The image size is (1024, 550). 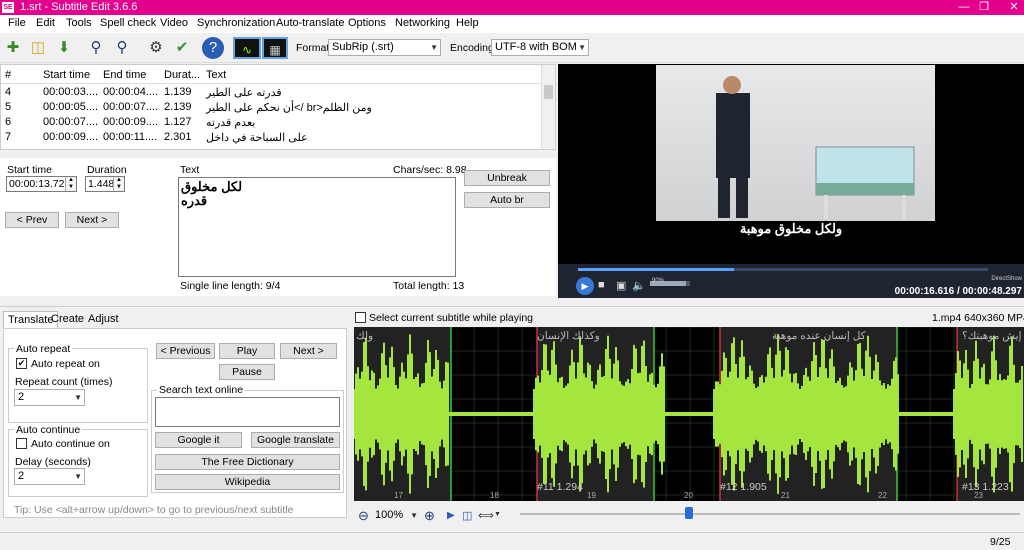 What do you see at coordinates (396, 516) in the screenshot?
I see `zoom-select: 100% ▼` at bounding box center [396, 516].